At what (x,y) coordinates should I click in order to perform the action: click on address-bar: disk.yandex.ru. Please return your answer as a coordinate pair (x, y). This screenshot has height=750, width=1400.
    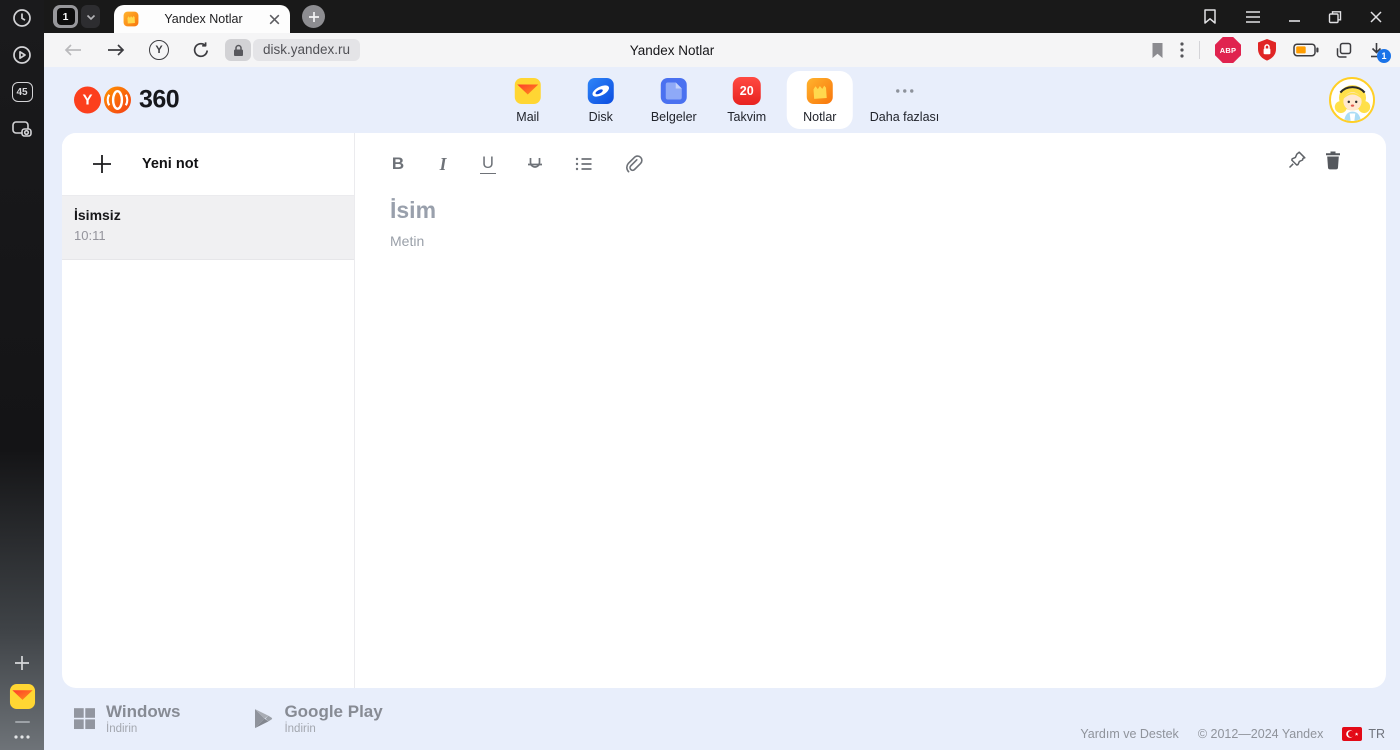
    Looking at the image, I should click on (293, 50).